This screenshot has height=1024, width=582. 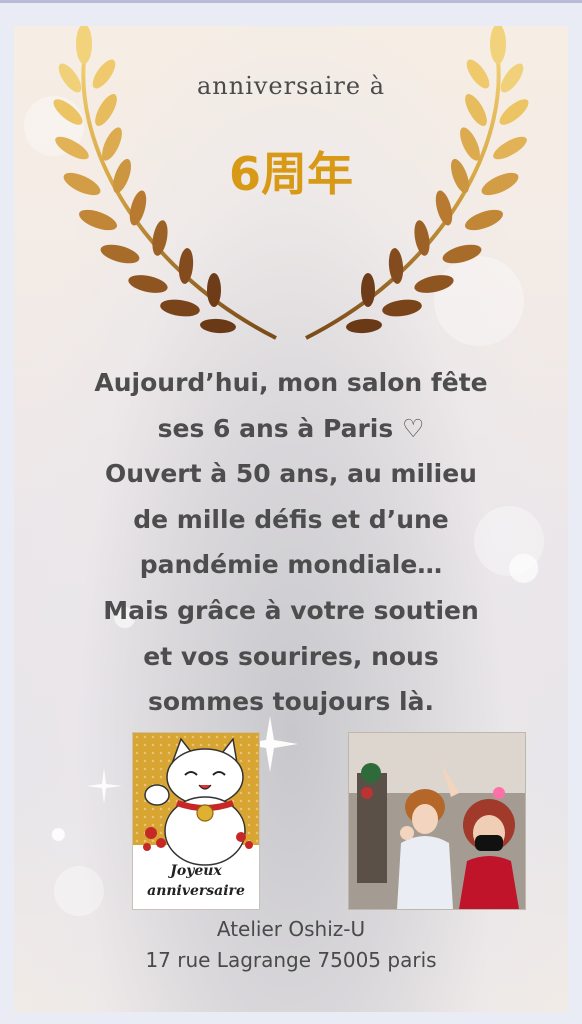 I want to click on salon-photo, so click(x=437, y=821).